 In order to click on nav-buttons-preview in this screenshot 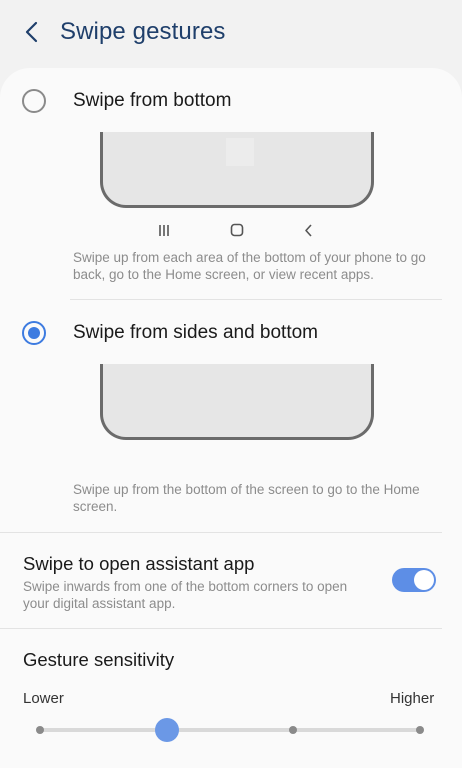, I will do `click(237, 231)`.